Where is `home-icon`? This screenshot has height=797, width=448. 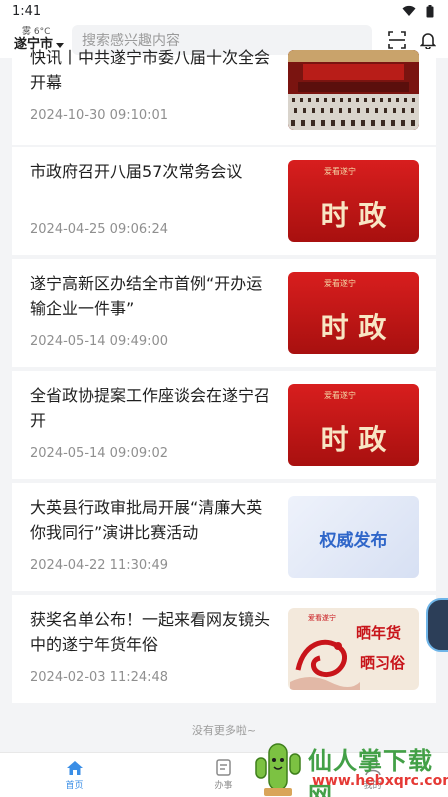
home-icon is located at coordinates (74, 767).